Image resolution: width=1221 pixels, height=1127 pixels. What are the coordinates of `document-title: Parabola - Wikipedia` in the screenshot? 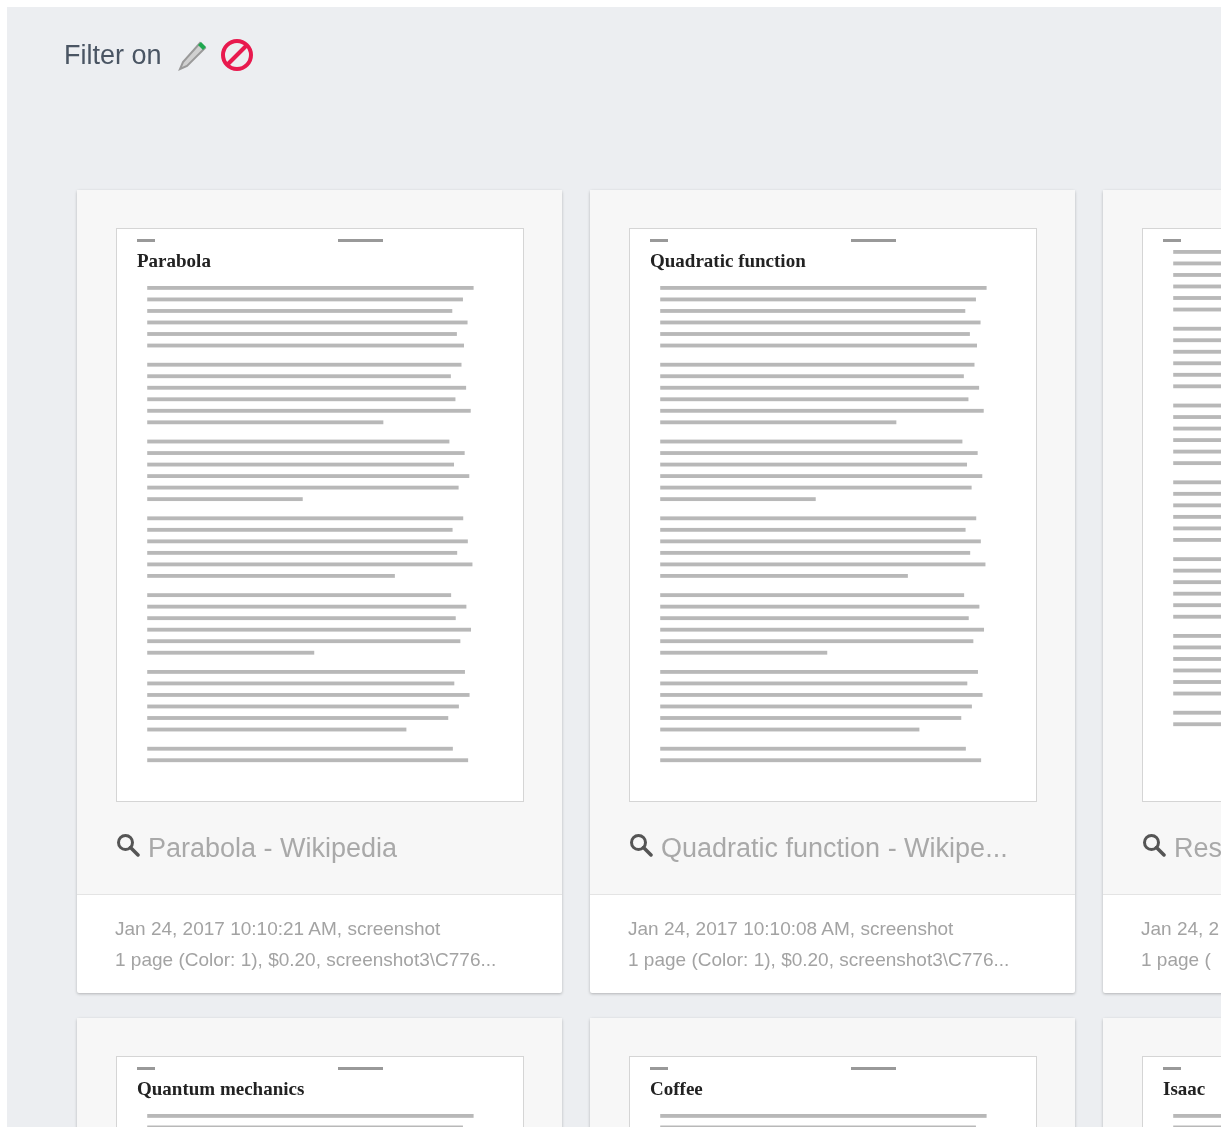 It's located at (273, 848).